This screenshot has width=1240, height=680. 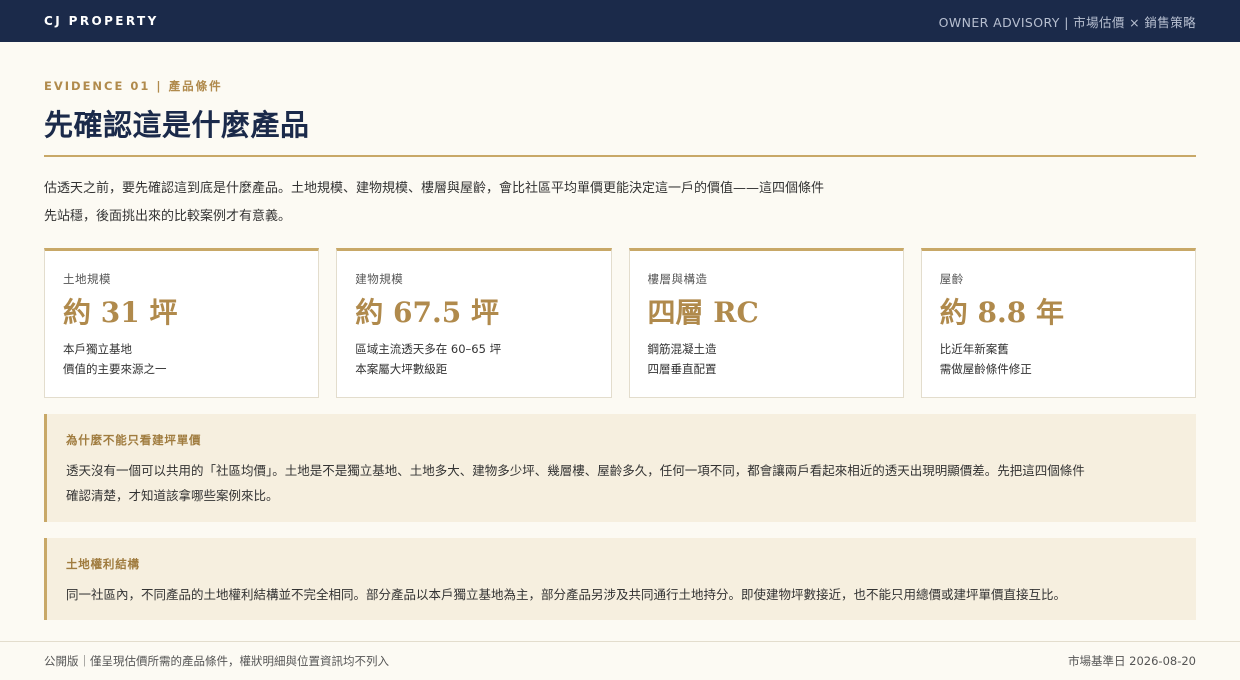 What do you see at coordinates (97, 349) in the screenshot?
I see `card-desc-line: 本戶獨立基地` at bounding box center [97, 349].